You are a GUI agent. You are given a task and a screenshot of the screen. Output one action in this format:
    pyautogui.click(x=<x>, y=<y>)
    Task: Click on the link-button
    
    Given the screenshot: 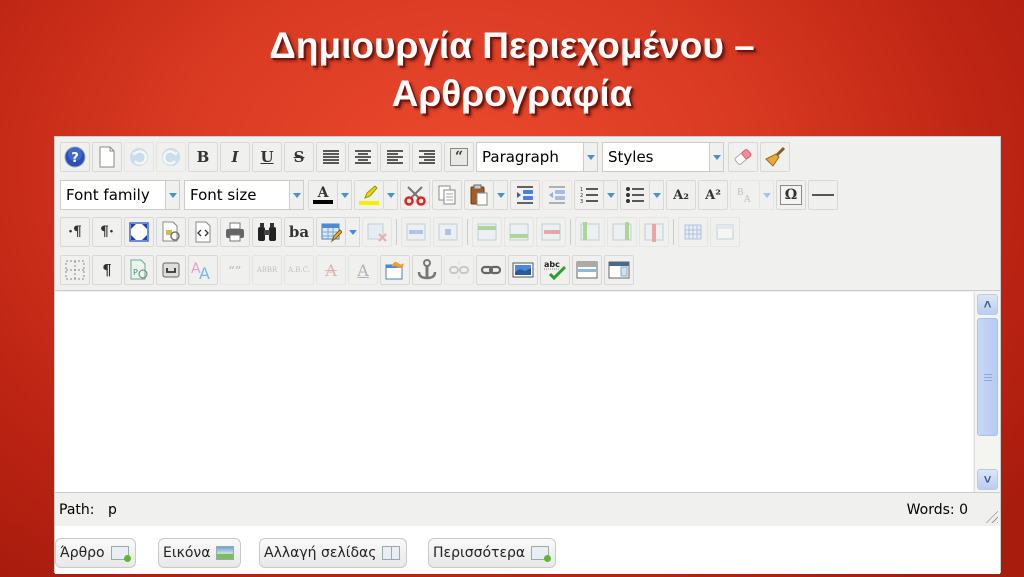 What is the action you would take?
    pyautogui.click(x=491, y=270)
    